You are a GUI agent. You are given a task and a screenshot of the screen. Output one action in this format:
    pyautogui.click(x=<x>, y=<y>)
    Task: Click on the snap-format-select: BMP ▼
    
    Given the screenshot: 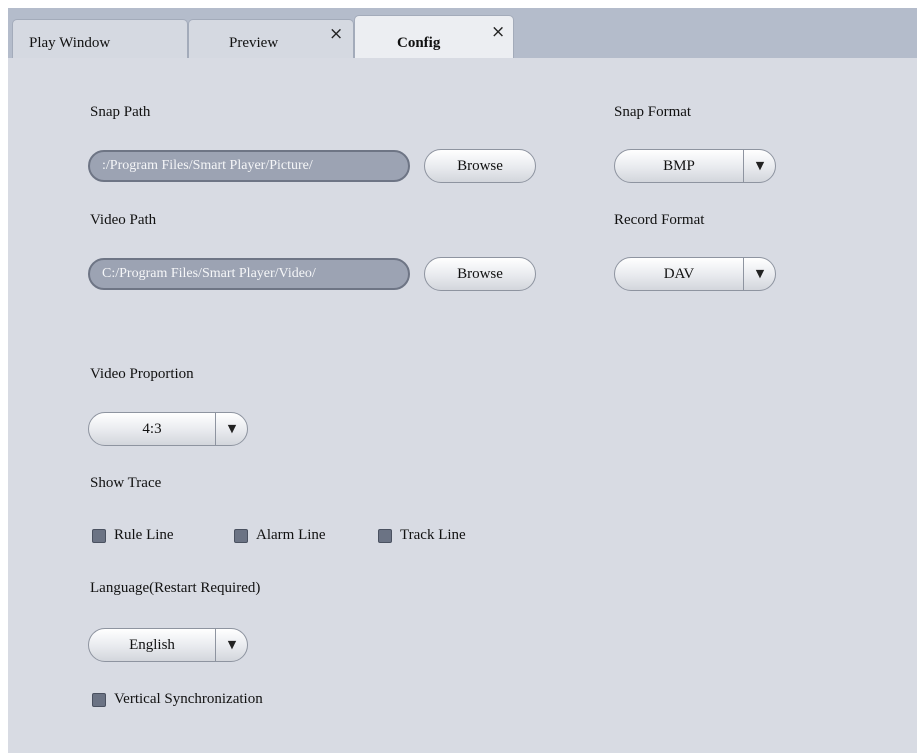 What is the action you would take?
    pyautogui.click(x=695, y=166)
    